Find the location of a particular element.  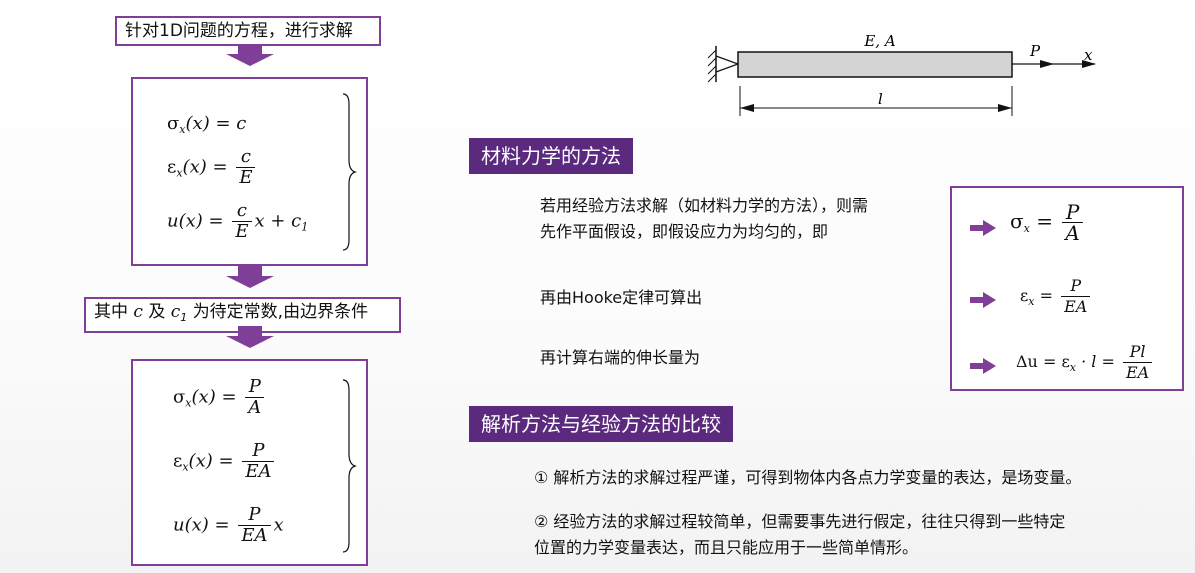

bar-label-ea: E, A is located at coordinates (879, 41).